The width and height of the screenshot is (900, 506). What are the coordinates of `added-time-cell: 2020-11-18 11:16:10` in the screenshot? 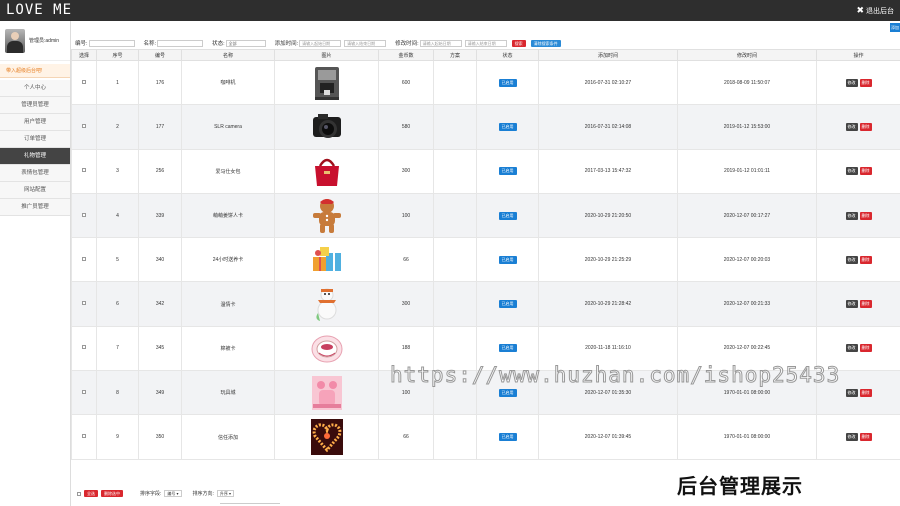 It's located at (608, 348).